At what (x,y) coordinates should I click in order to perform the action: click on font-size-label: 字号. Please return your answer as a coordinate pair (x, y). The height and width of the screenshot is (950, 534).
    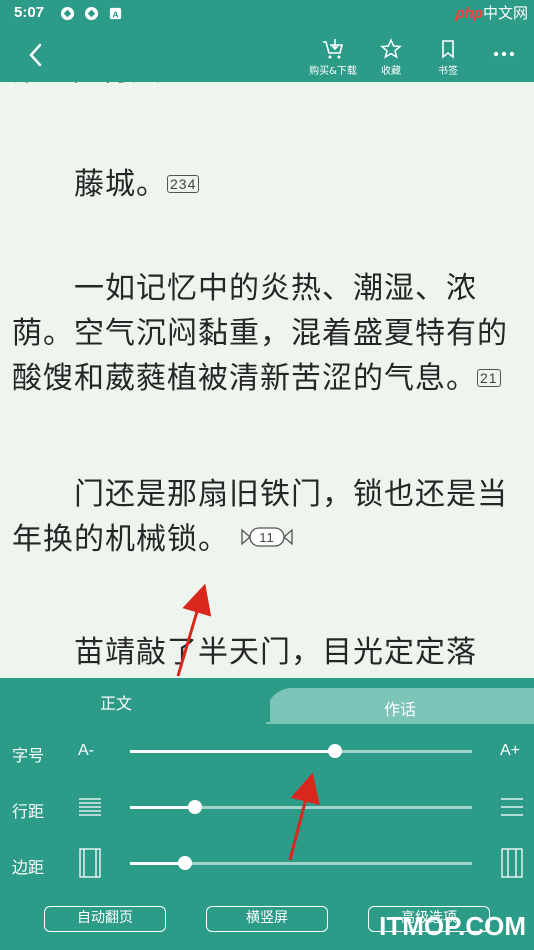
    Looking at the image, I should click on (28, 755).